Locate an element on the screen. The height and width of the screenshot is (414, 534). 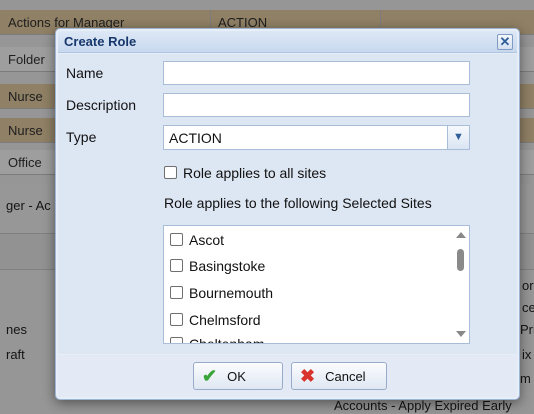
x-icon: ✖ is located at coordinates (308, 376).